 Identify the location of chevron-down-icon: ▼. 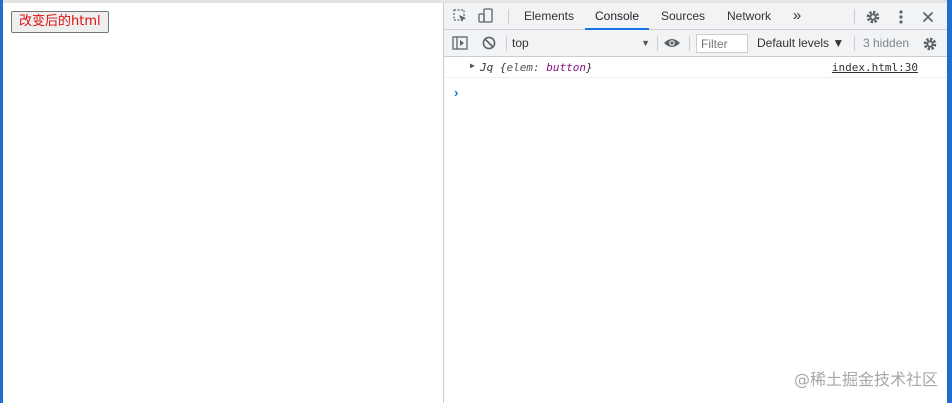
(645, 43).